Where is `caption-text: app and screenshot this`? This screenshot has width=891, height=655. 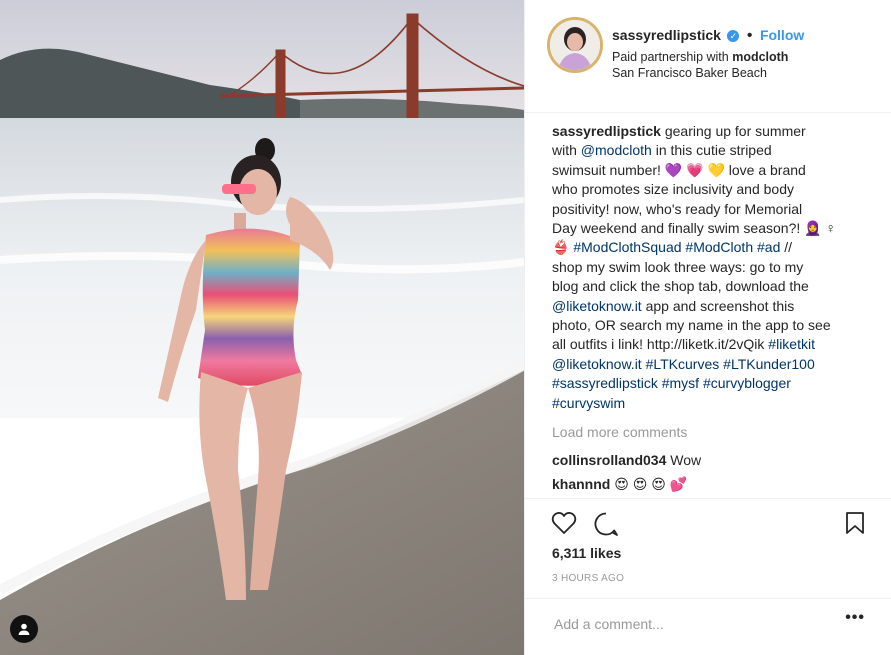 caption-text: app and screenshot this is located at coordinates (718, 305).